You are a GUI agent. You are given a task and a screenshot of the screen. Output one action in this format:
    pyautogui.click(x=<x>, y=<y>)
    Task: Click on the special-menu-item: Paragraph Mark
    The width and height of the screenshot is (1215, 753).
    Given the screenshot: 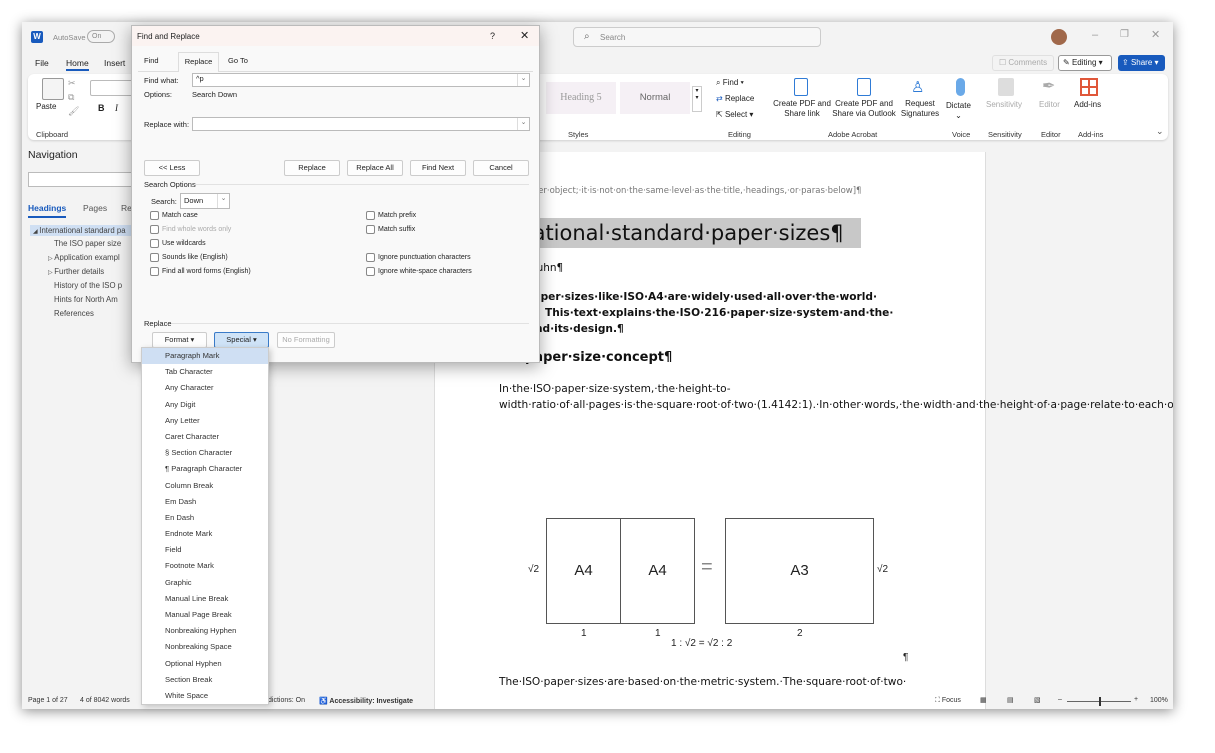 What is the action you would take?
    pyautogui.click(x=205, y=356)
    